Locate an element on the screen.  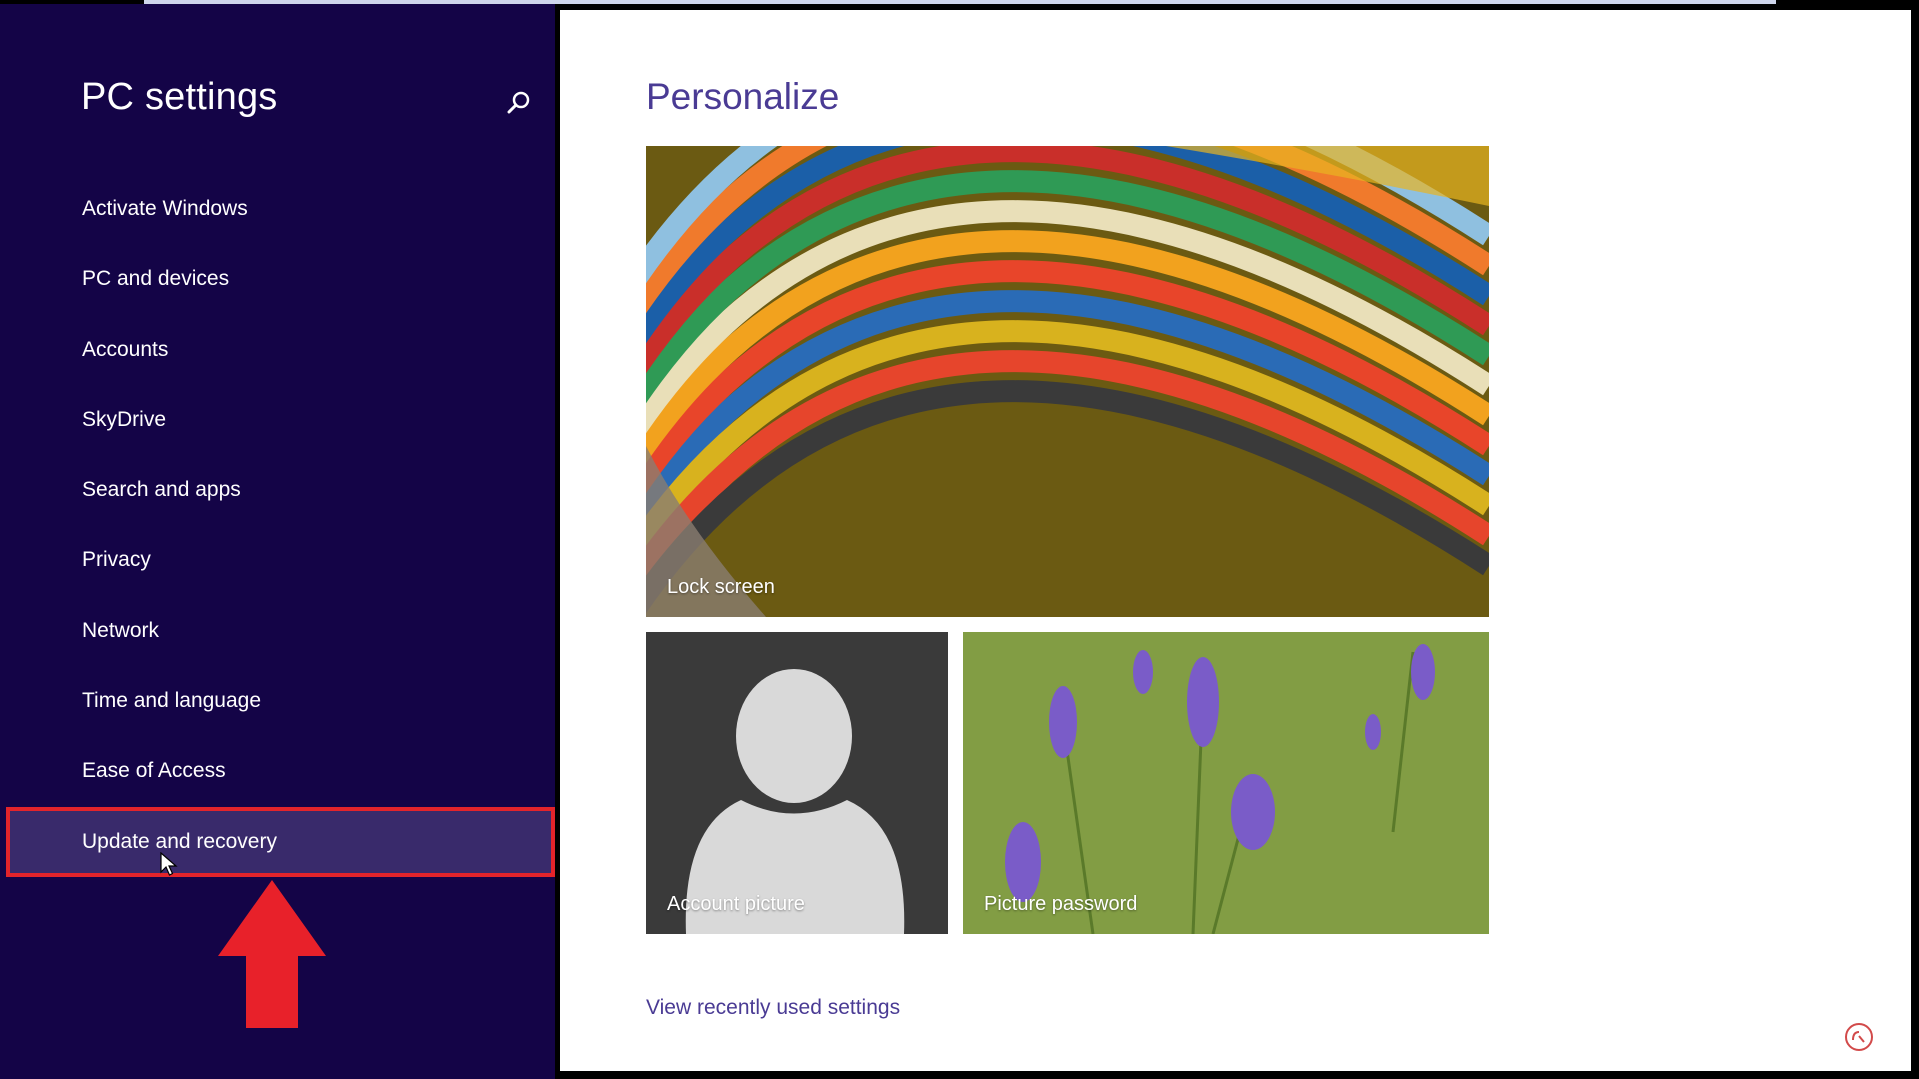
account-picture-tile: Account picture is located at coordinates (797, 783).